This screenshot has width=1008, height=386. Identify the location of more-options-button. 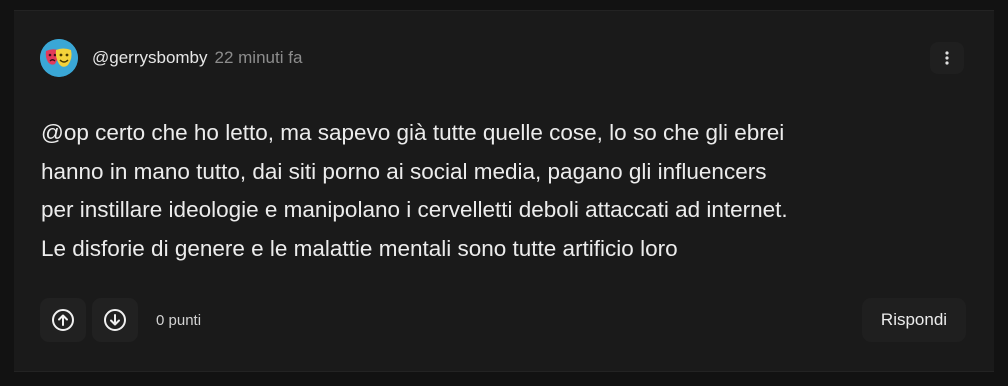
(947, 58).